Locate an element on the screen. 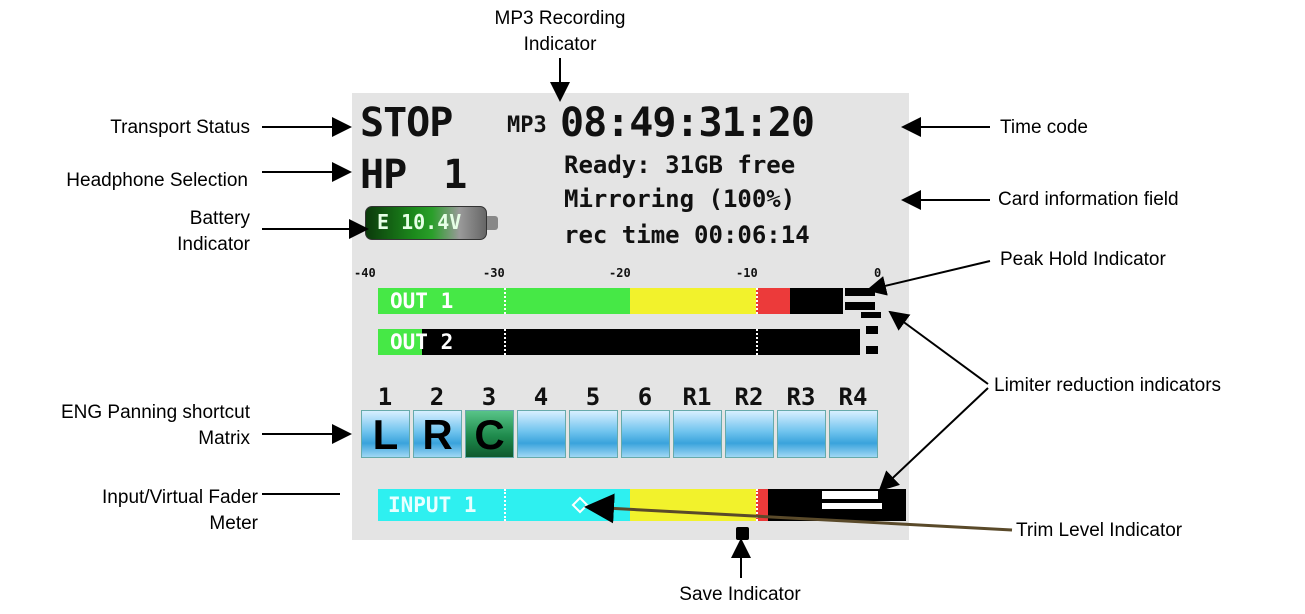 Image resolution: width=1305 pixels, height=614 pixels. arrow-peak-hold is located at coordinates (928, 278).